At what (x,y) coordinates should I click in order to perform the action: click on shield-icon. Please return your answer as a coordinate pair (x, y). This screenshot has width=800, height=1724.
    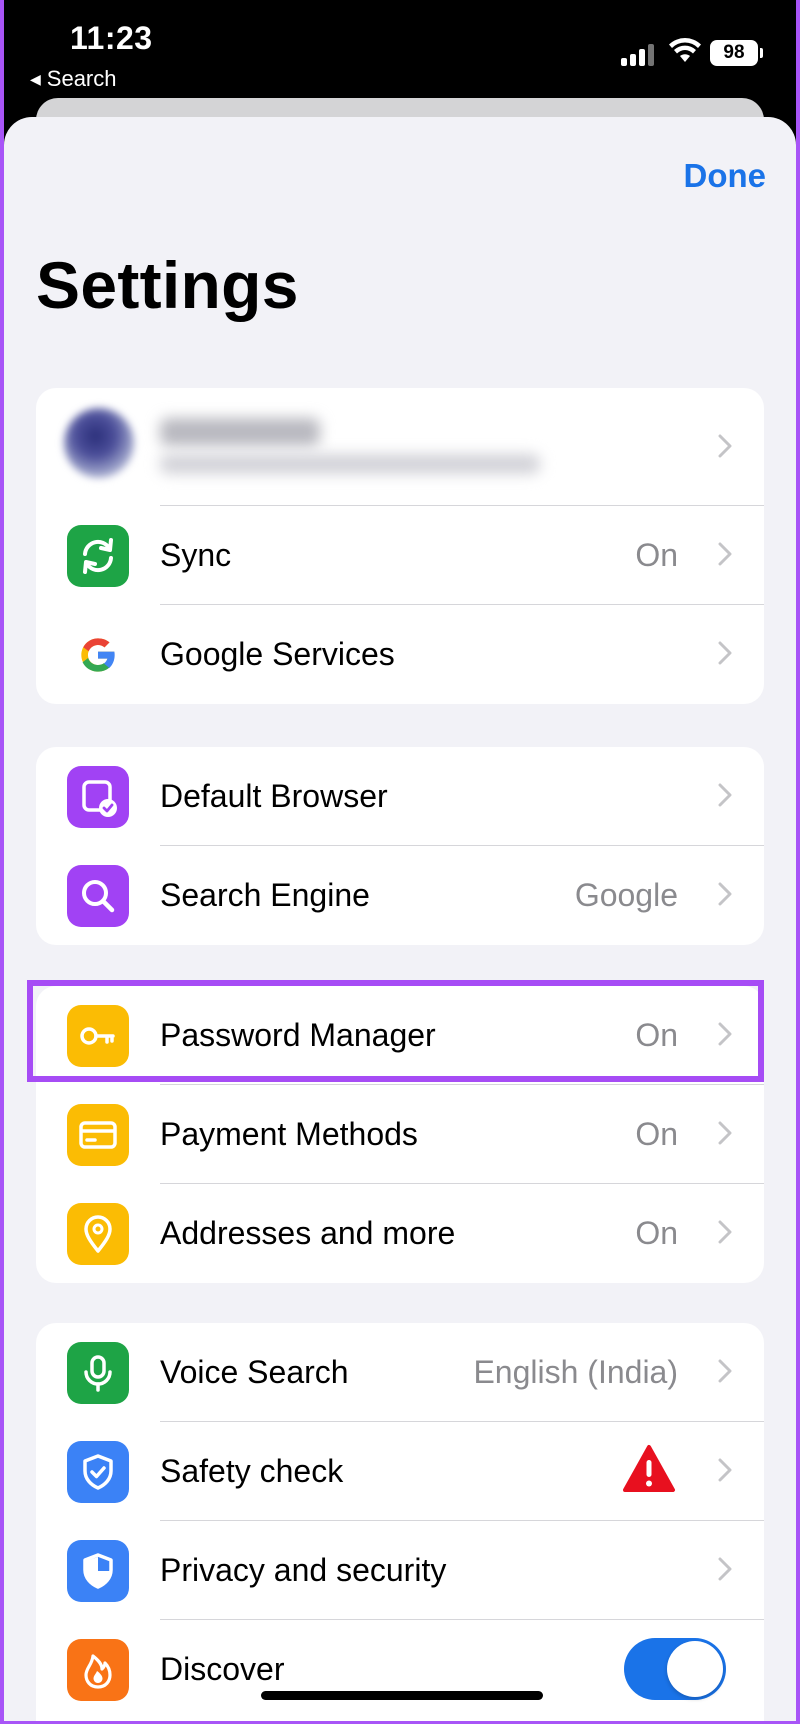
    Looking at the image, I should click on (98, 1571).